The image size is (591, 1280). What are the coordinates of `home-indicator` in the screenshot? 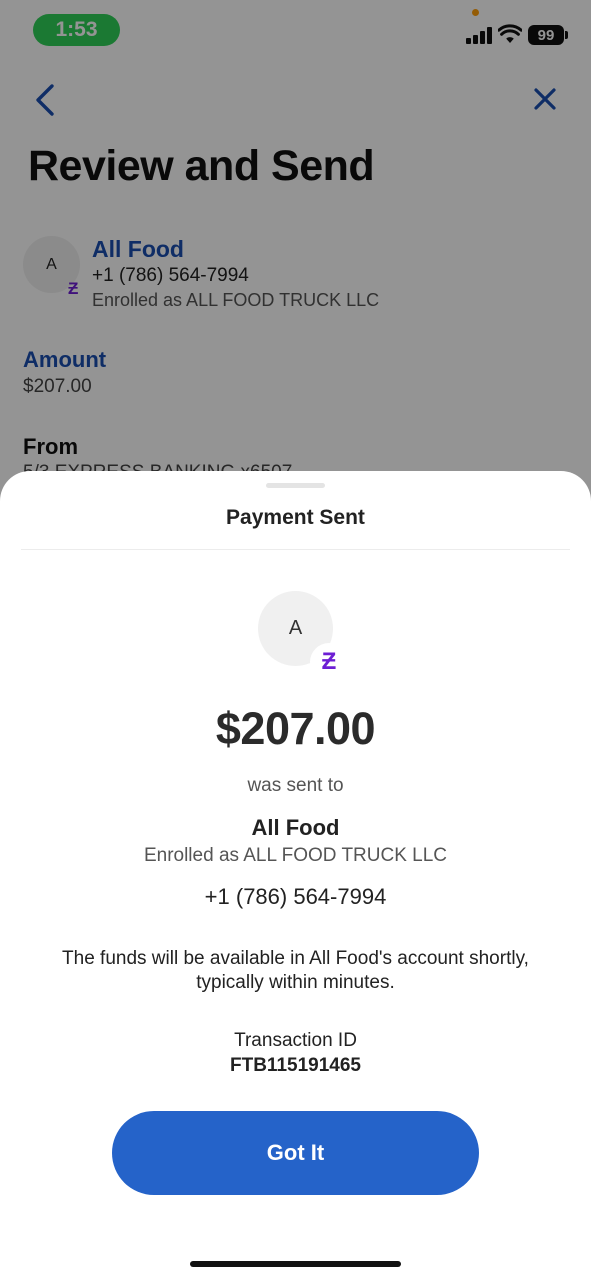 It's located at (295, 1264).